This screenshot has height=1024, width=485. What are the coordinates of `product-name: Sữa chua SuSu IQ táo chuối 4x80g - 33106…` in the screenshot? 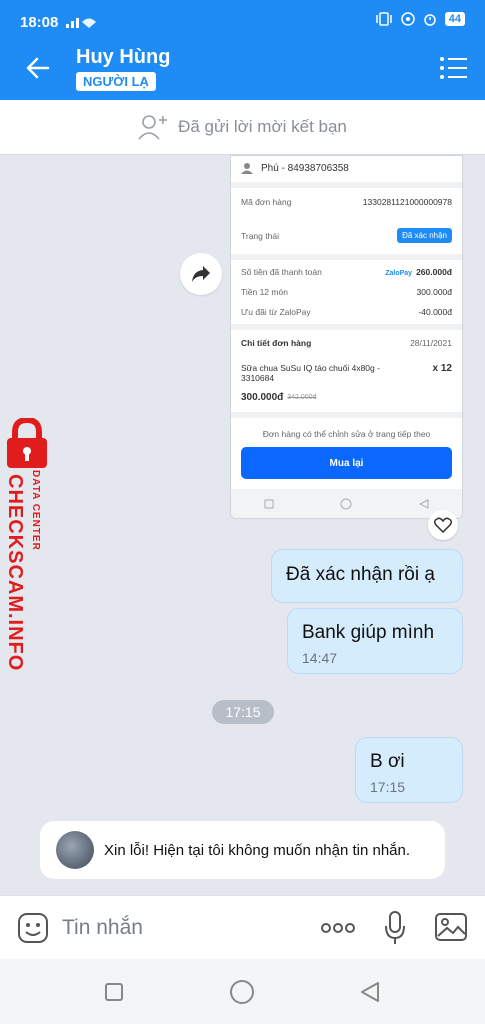 It's located at (310, 373).